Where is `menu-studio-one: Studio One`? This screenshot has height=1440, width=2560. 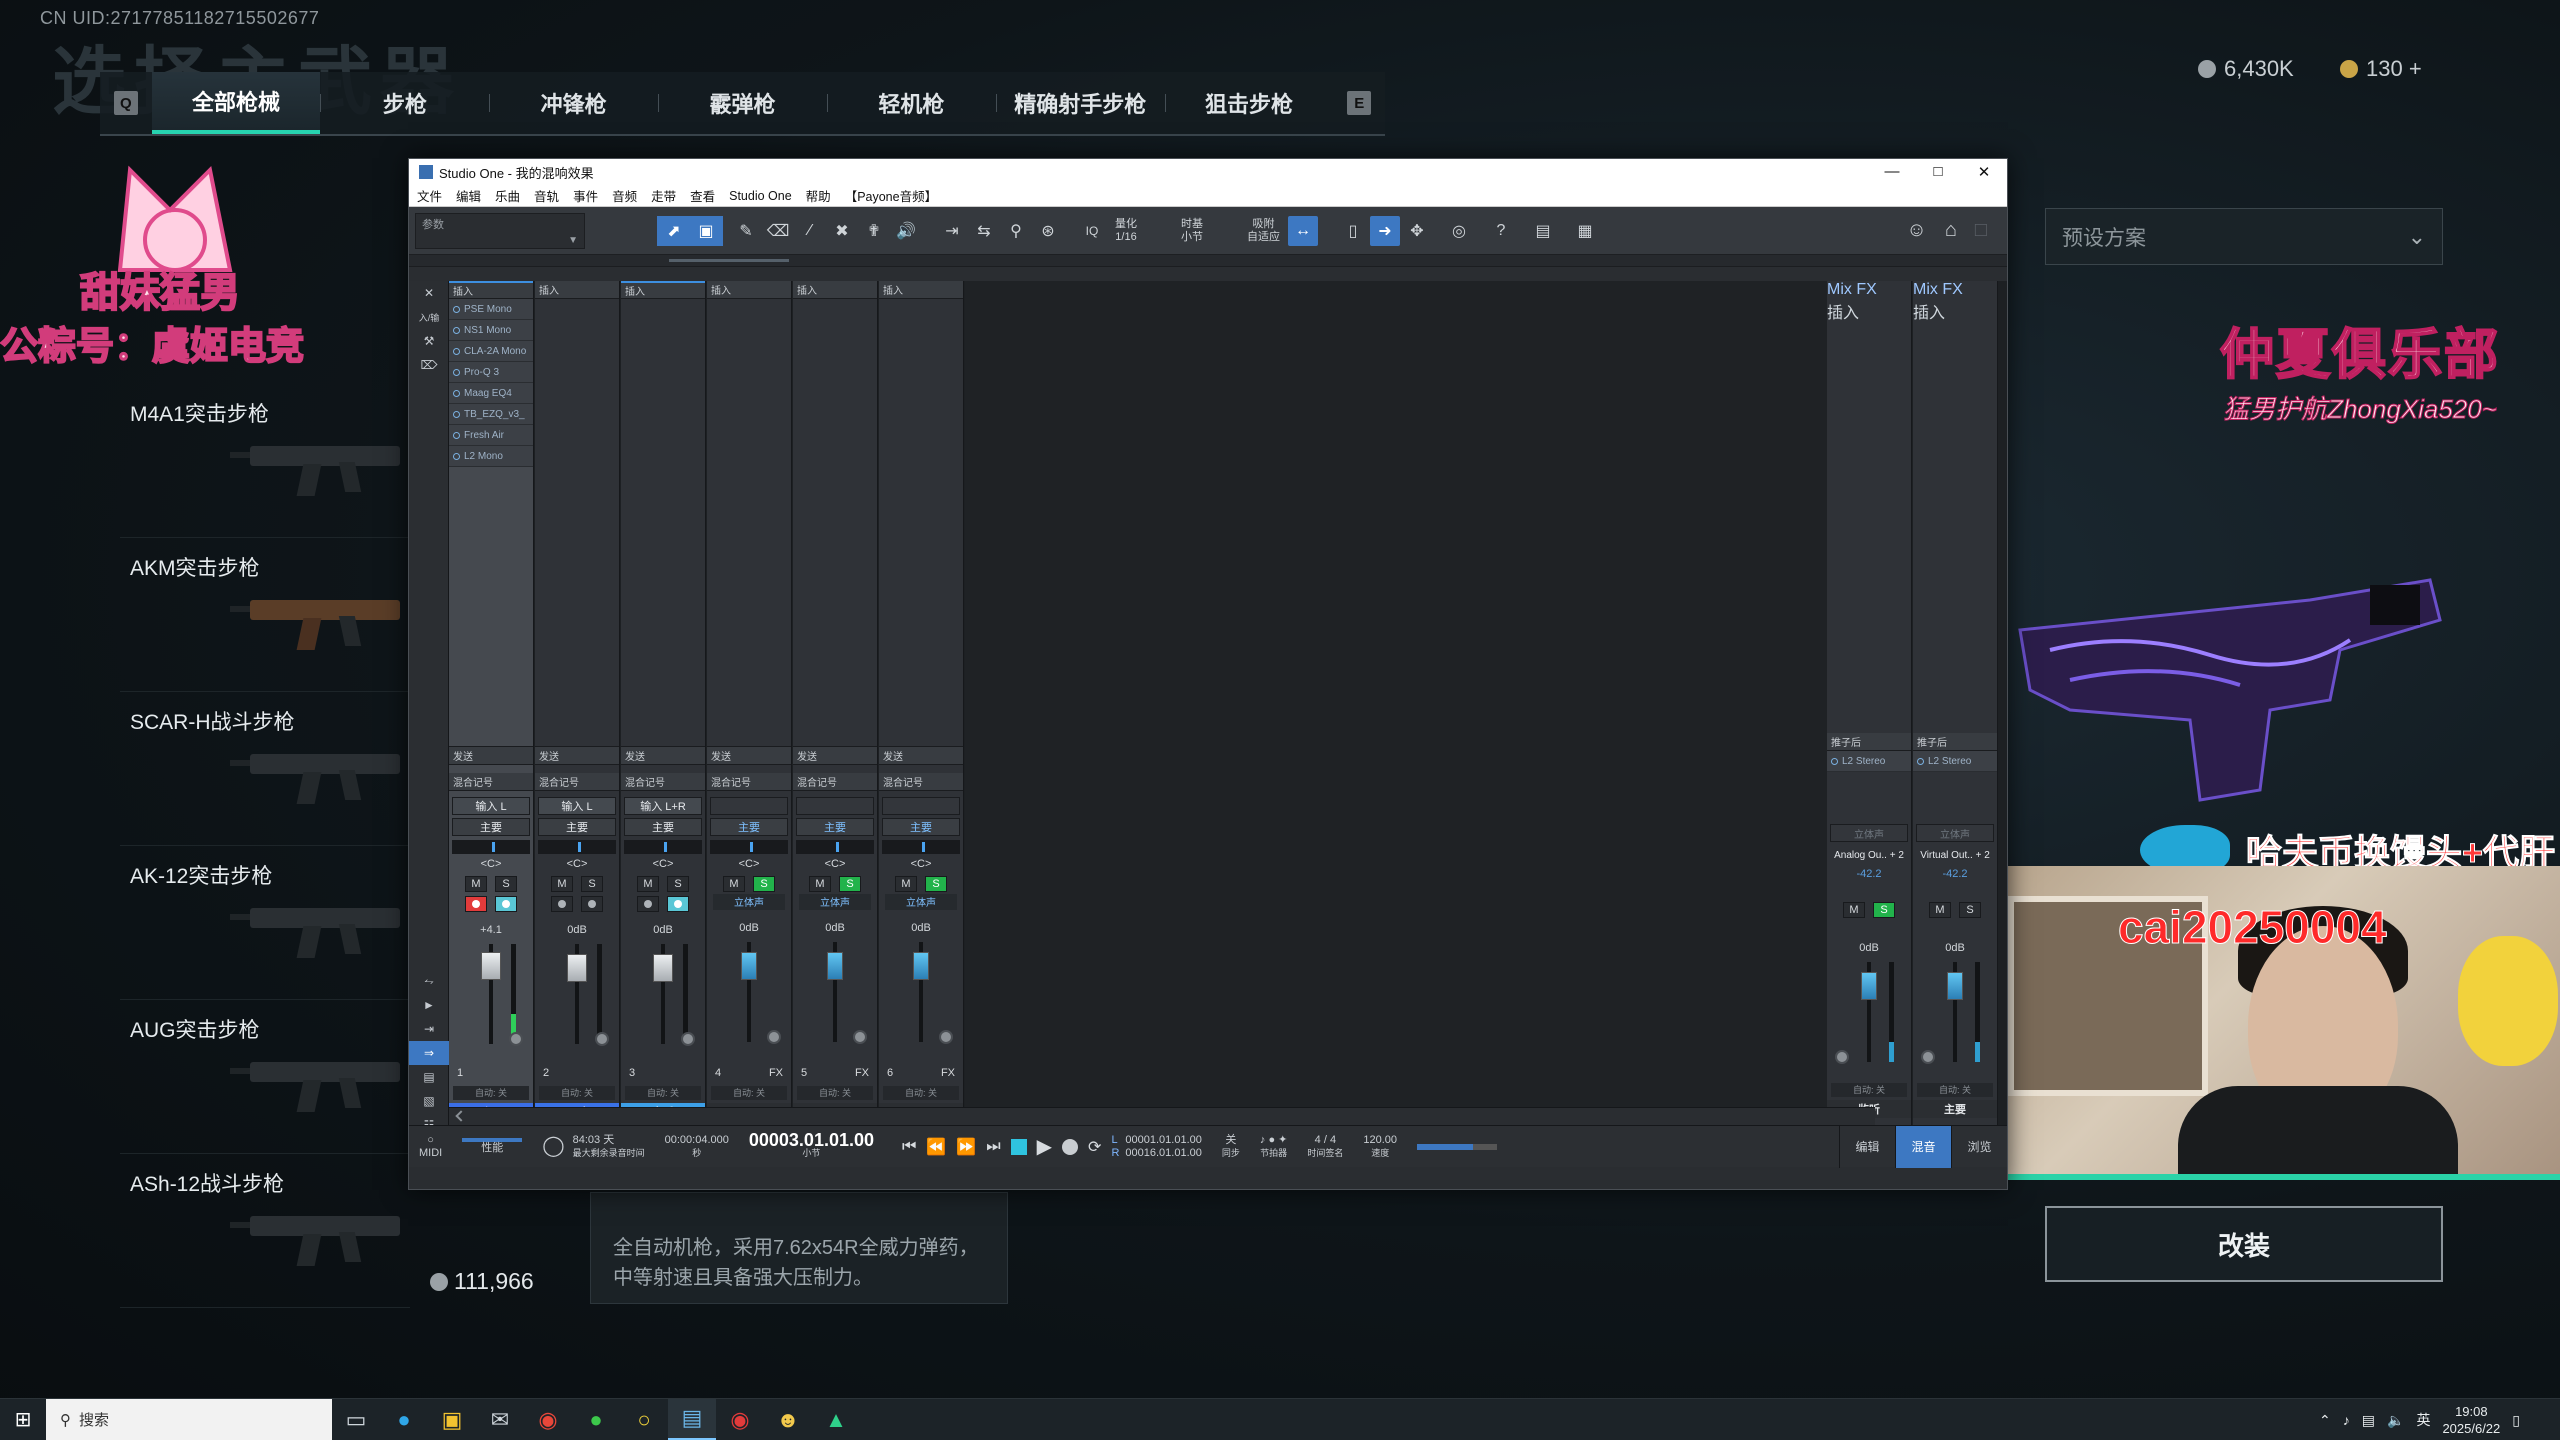 menu-studio-one: Studio One is located at coordinates (760, 196).